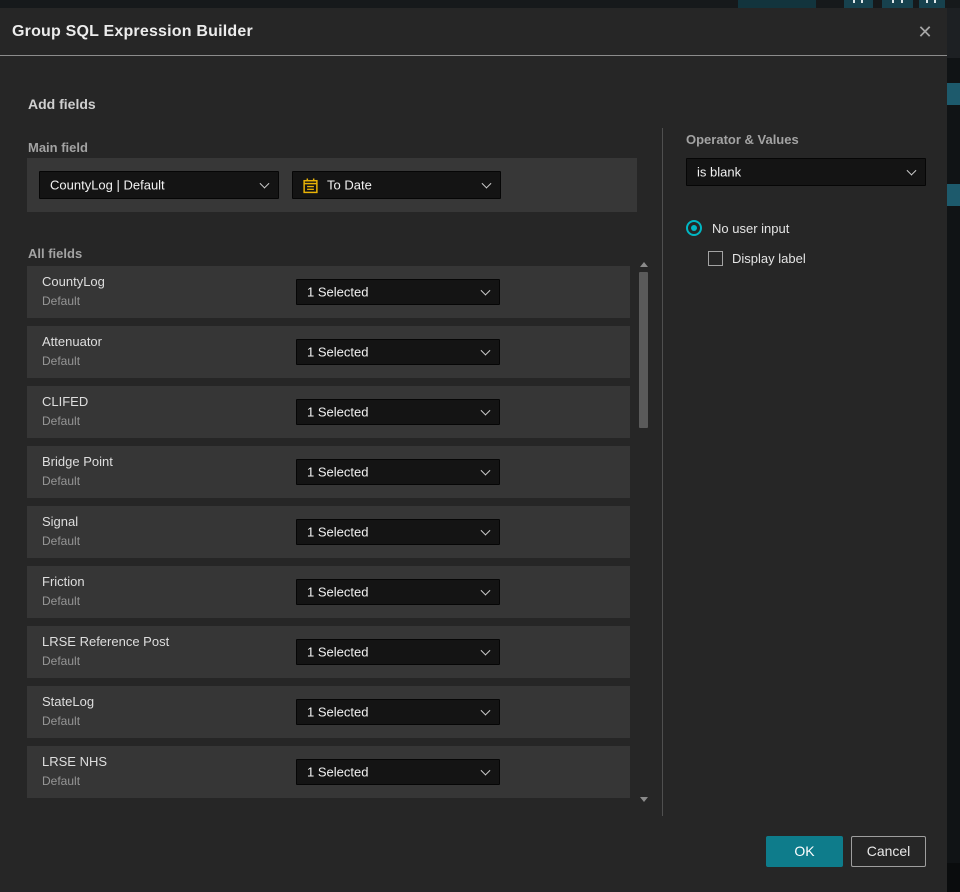 Image resolution: width=960 pixels, height=892 pixels. What do you see at coordinates (888, 851) in the screenshot?
I see `cancel-button: Cancel` at bounding box center [888, 851].